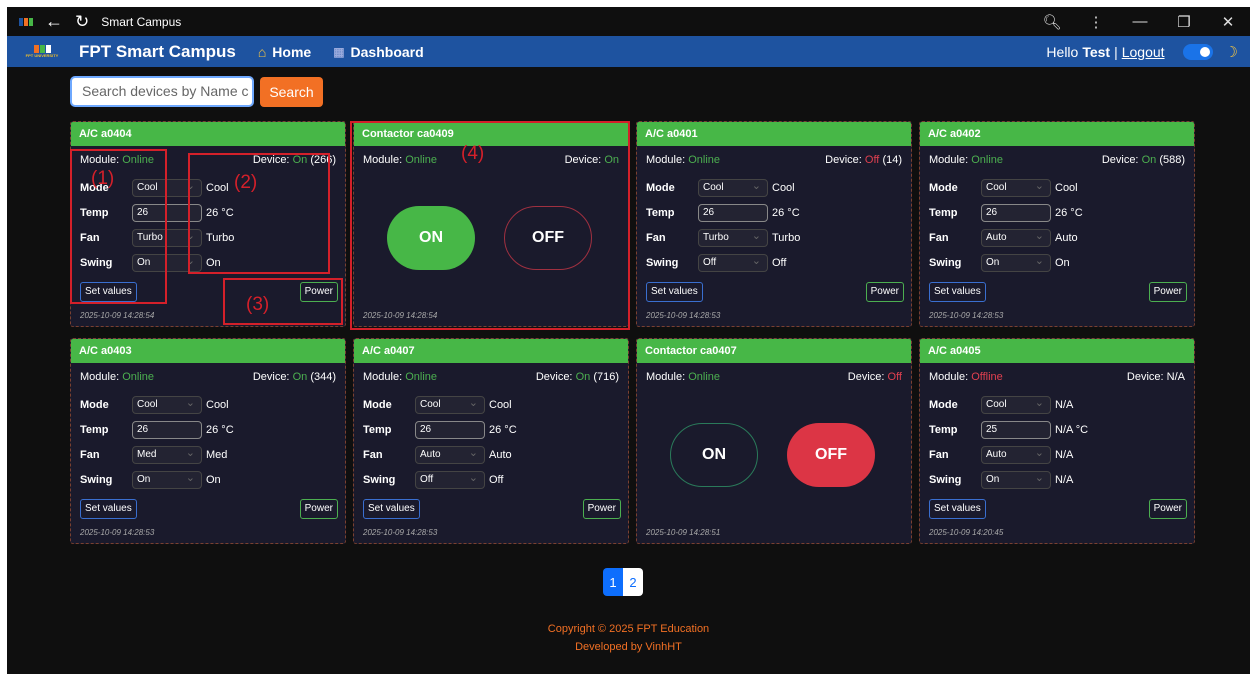  Describe the element at coordinates (939, 455) in the screenshot. I see `fan-label: Fan` at that location.